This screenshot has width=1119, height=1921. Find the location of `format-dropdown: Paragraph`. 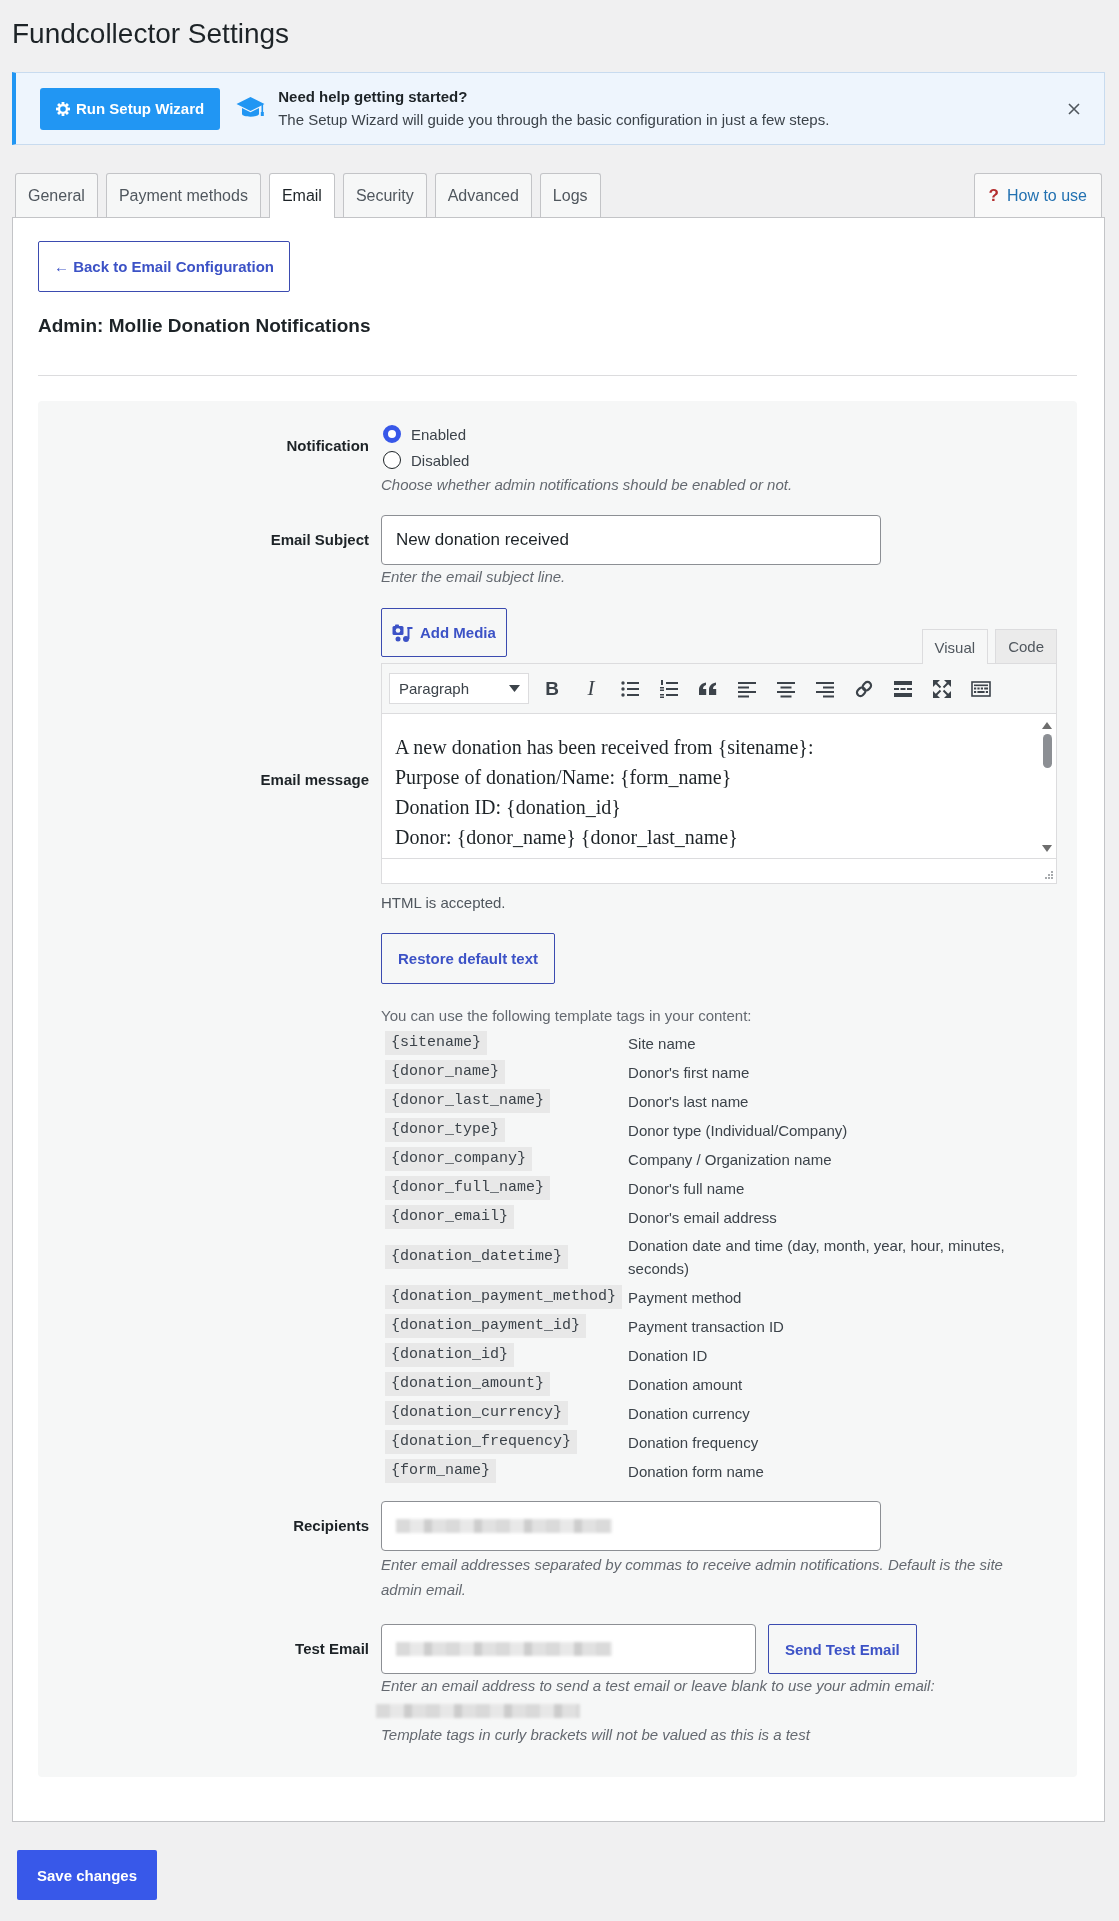

format-dropdown: Paragraph is located at coordinates (459, 688).